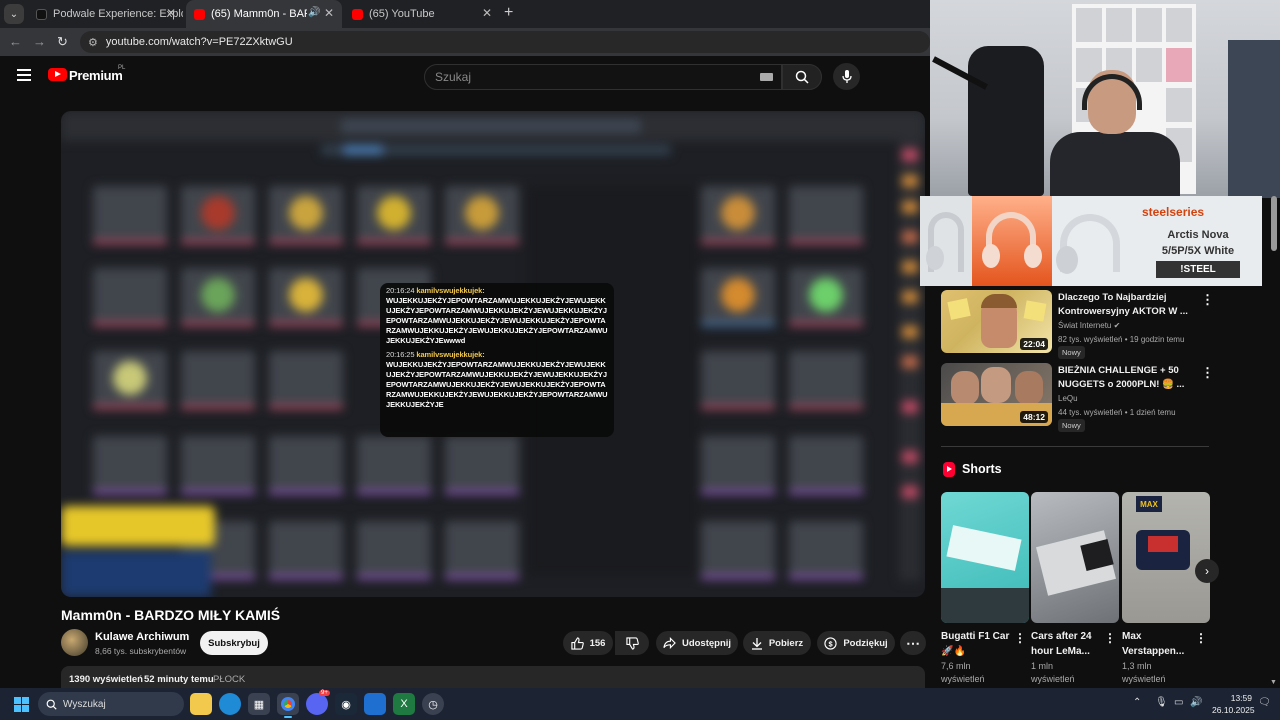 The image size is (1280, 720). What do you see at coordinates (51, 704) in the screenshot?
I see `search-icon` at bounding box center [51, 704].